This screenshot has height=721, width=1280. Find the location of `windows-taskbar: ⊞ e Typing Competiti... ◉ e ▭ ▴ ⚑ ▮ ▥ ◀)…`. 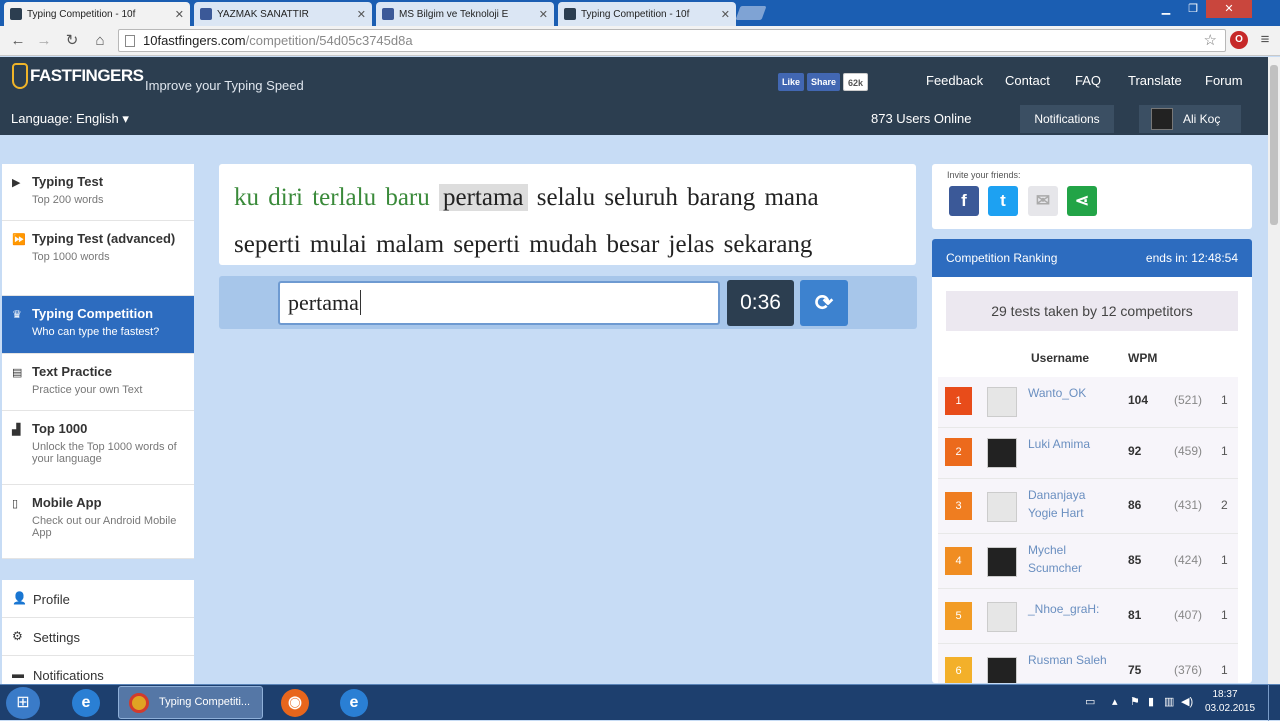

windows-taskbar: ⊞ e Typing Competiti... ◉ e ▭ ▴ ⚑ ▮ ▥ ◀)… is located at coordinates (640, 702).